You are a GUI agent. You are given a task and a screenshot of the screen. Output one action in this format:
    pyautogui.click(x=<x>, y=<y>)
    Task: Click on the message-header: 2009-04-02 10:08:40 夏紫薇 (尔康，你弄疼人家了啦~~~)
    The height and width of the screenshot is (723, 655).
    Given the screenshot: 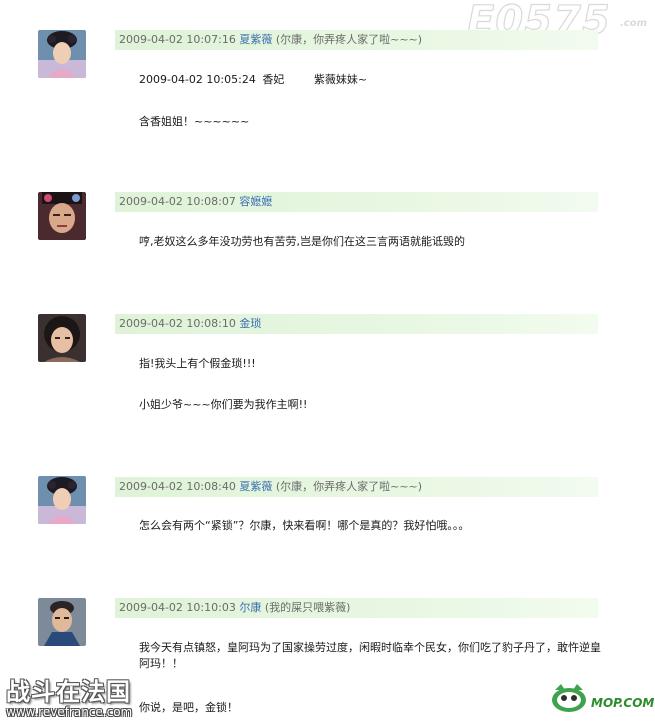 What is the action you would take?
    pyautogui.click(x=356, y=487)
    